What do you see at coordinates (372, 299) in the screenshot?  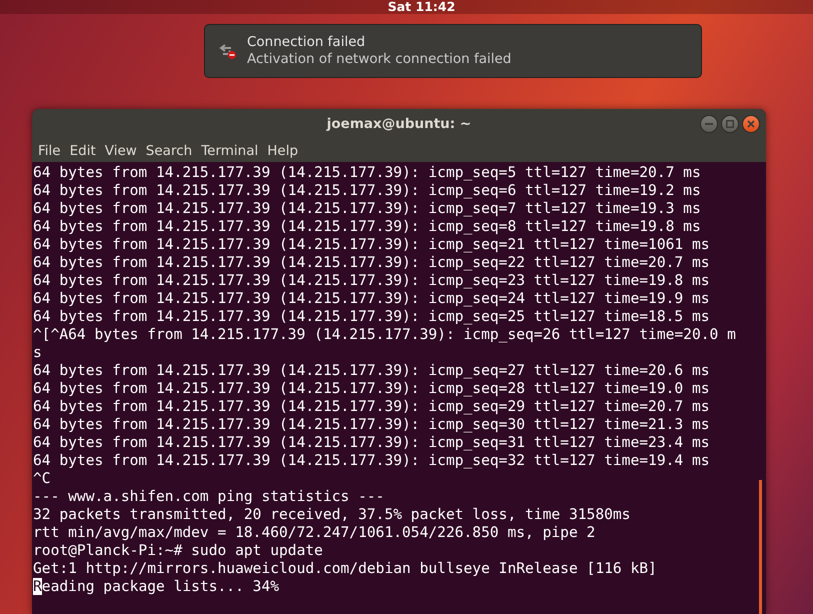 I see `terminal-line: 64 bytes from 14.215.177.39 (14.215.177.39): icmp_seq=24 ttl=127 time=19.9 ms` at bounding box center [372, 299].